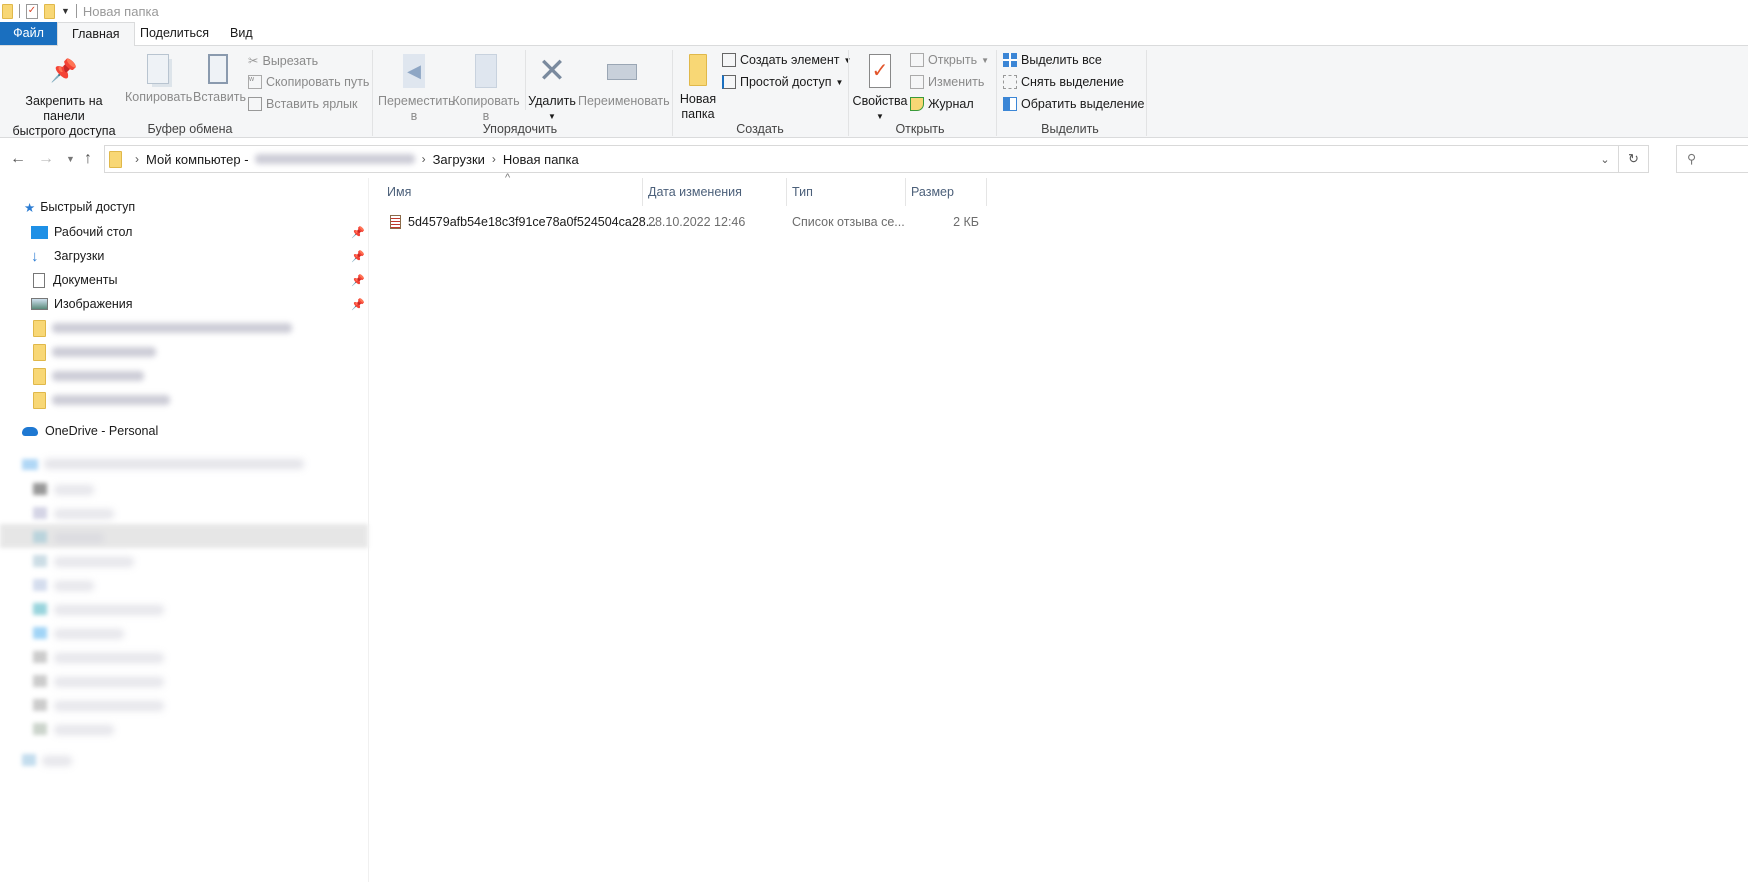 This screenshot has height=882, width=1748. What do you see at coordinates (184, 256) in the screenshot?
I see `sidebar-item-downloads: ↓ Загрузки 📌` at bounding box center [184, 256].